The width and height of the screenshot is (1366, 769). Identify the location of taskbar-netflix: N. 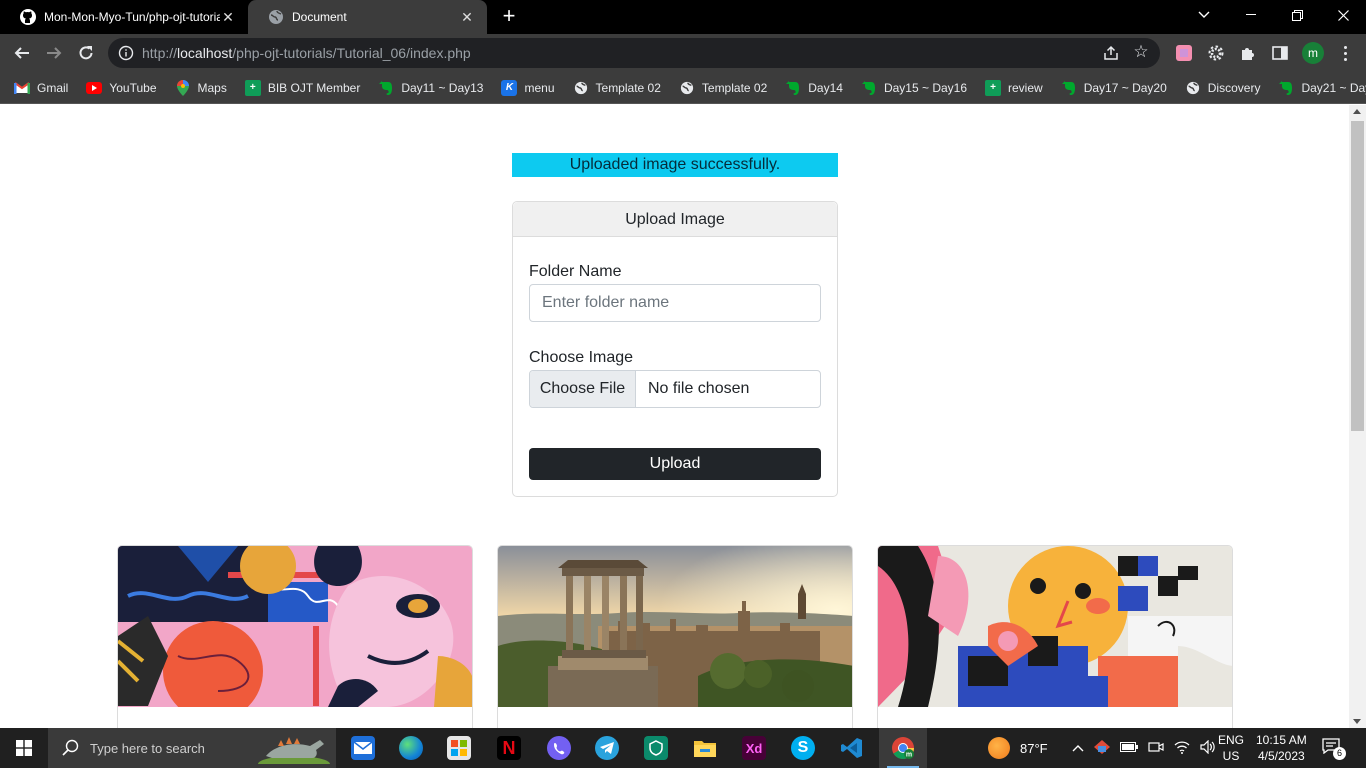
(509, 748).